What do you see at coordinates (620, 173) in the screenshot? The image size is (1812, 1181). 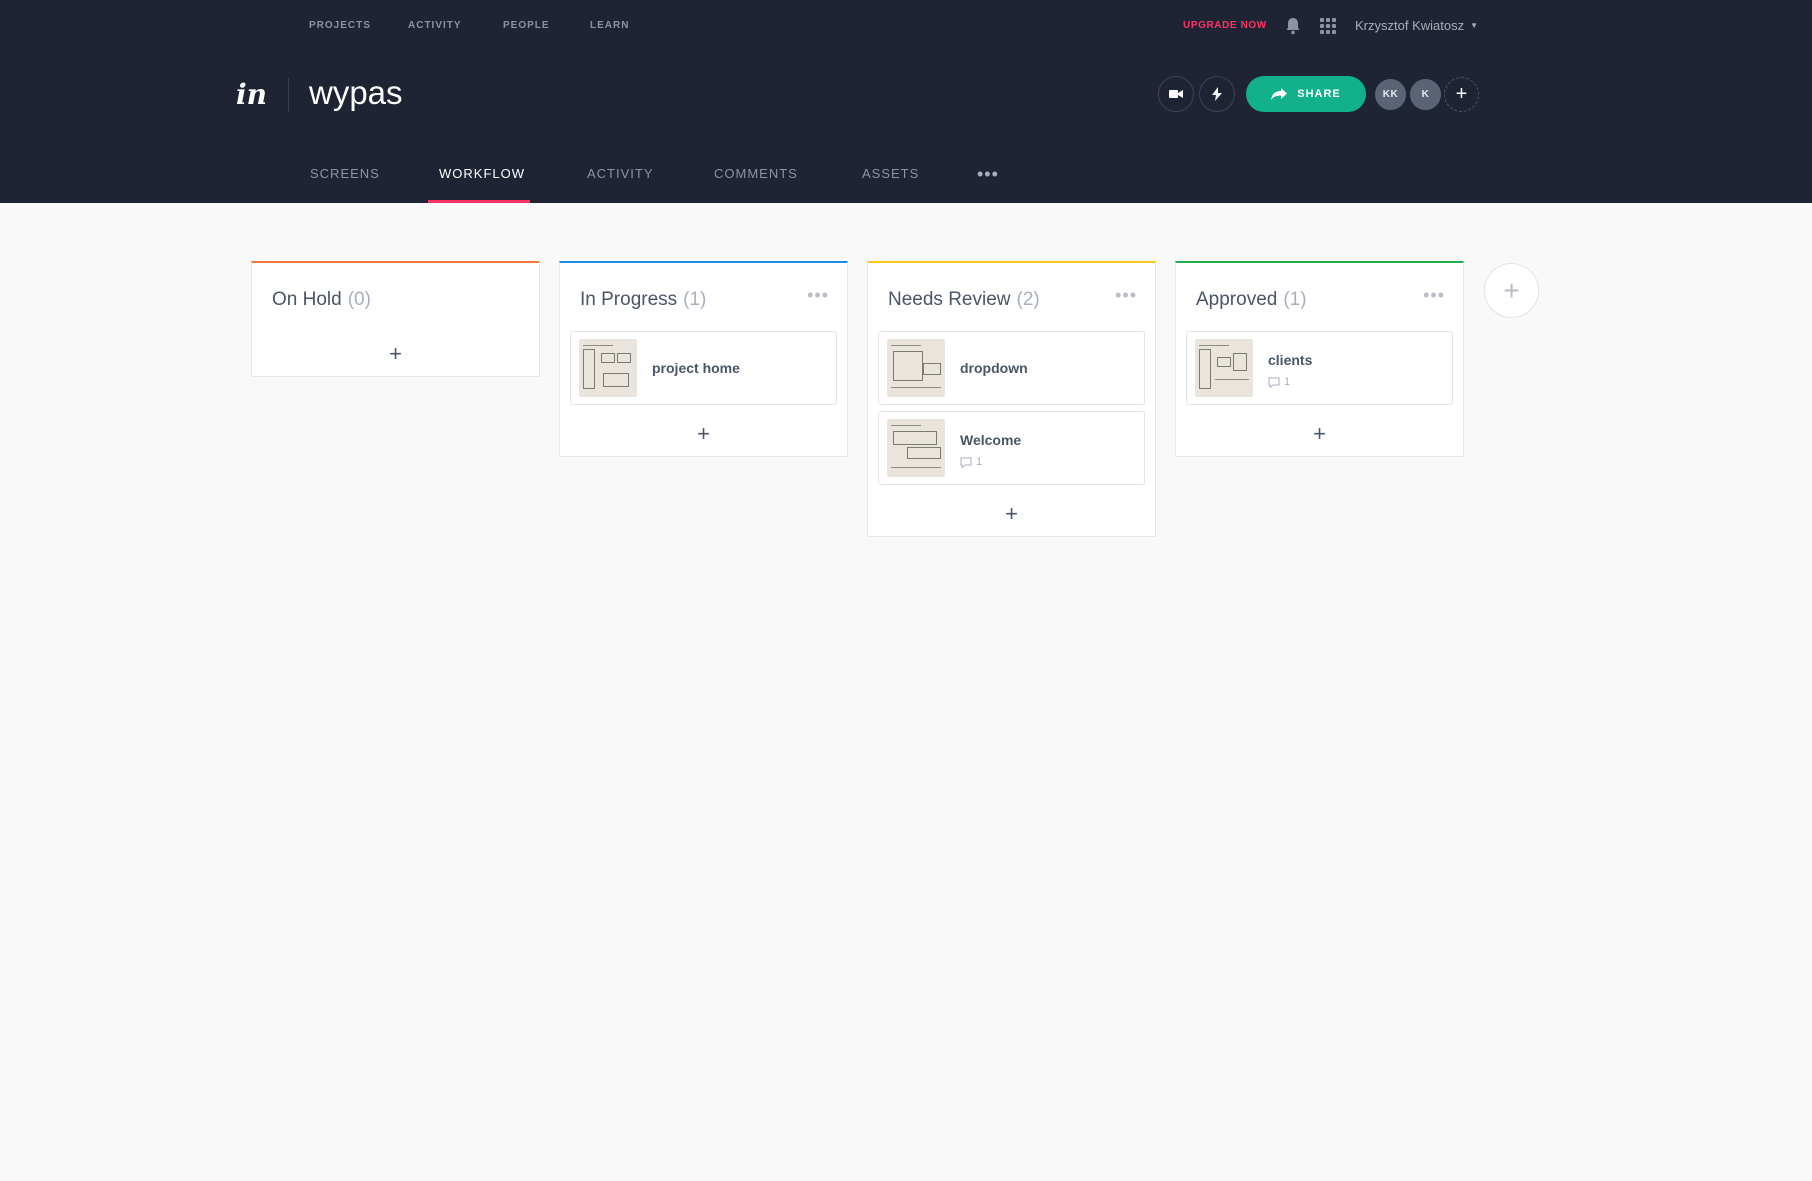 I see `tab-activity: ACTIVITY` at bounding box center [620, 173].